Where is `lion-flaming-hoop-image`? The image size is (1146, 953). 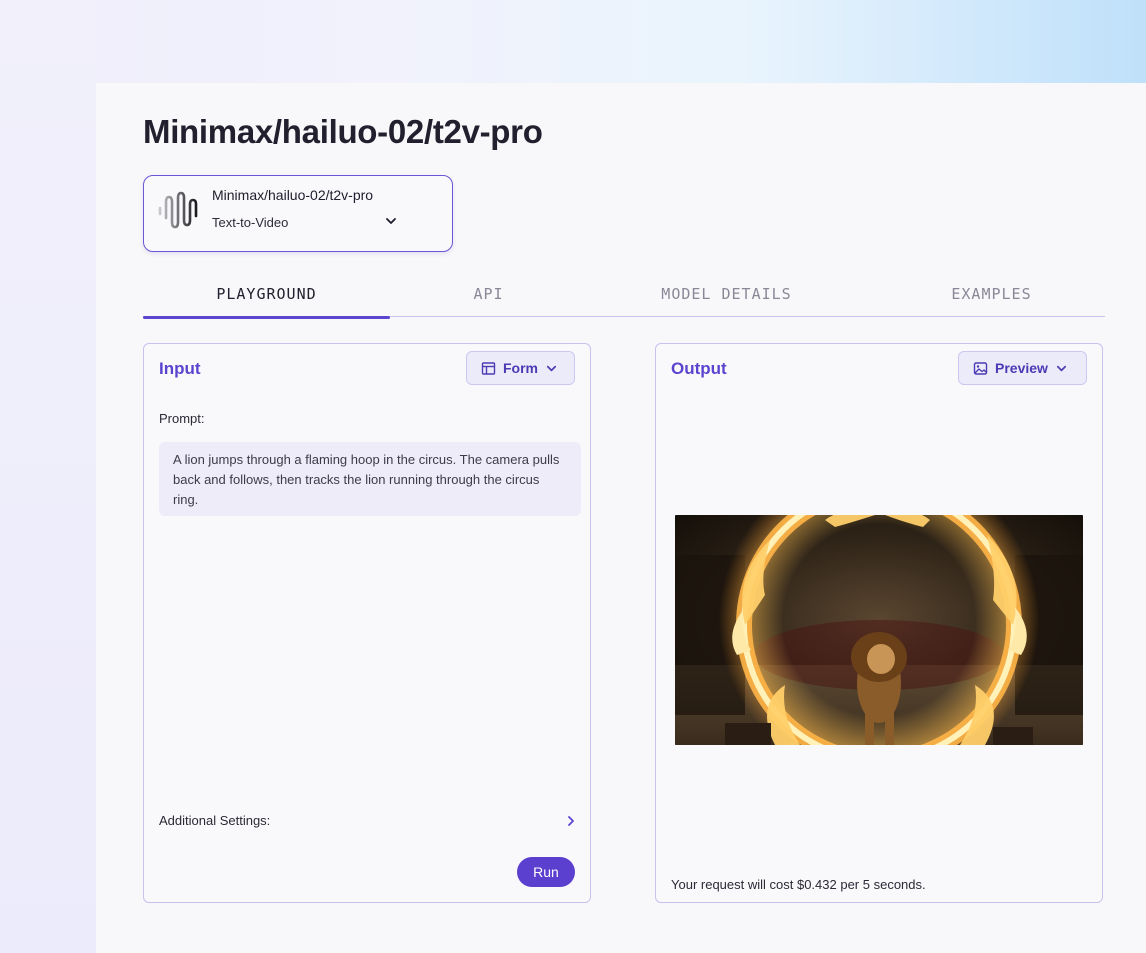 lion-flaming-hoop-image is located at coordinates (879, 630).